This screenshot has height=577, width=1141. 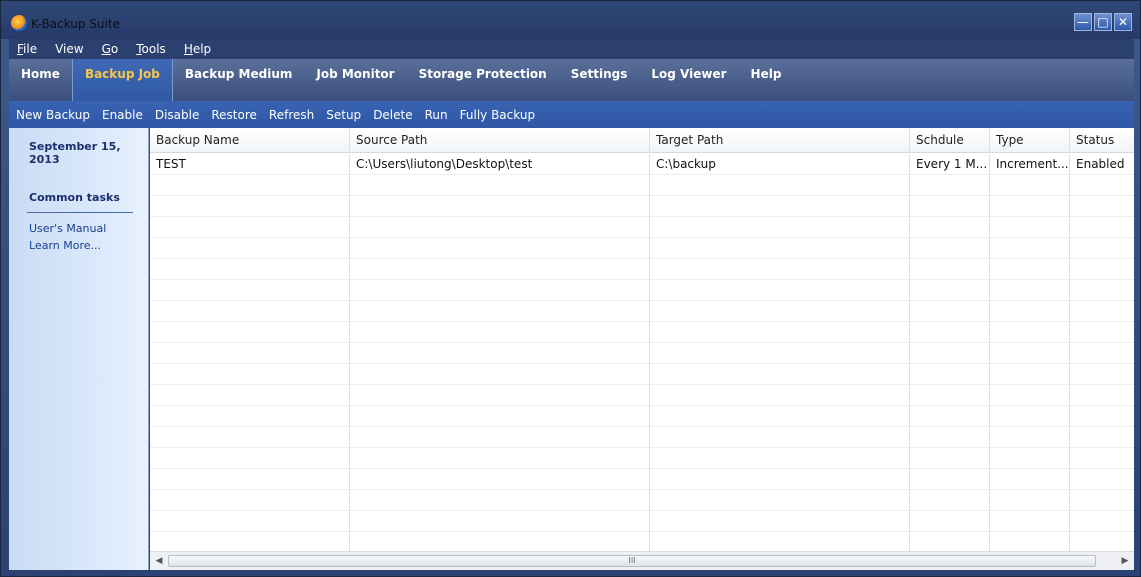 What do you see at coordinates (500, 140) in the screenshot?
I see `column-header-source-path: Source Path` at bounding box center [500, 140].